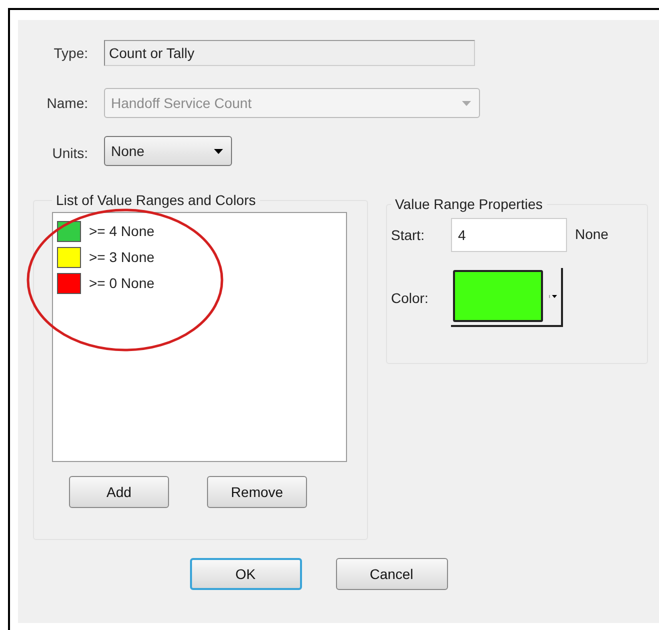  What do you see at coordinates (507, 297) in the screenshot?
I see `color-picker` at bounding box center [507, 297].